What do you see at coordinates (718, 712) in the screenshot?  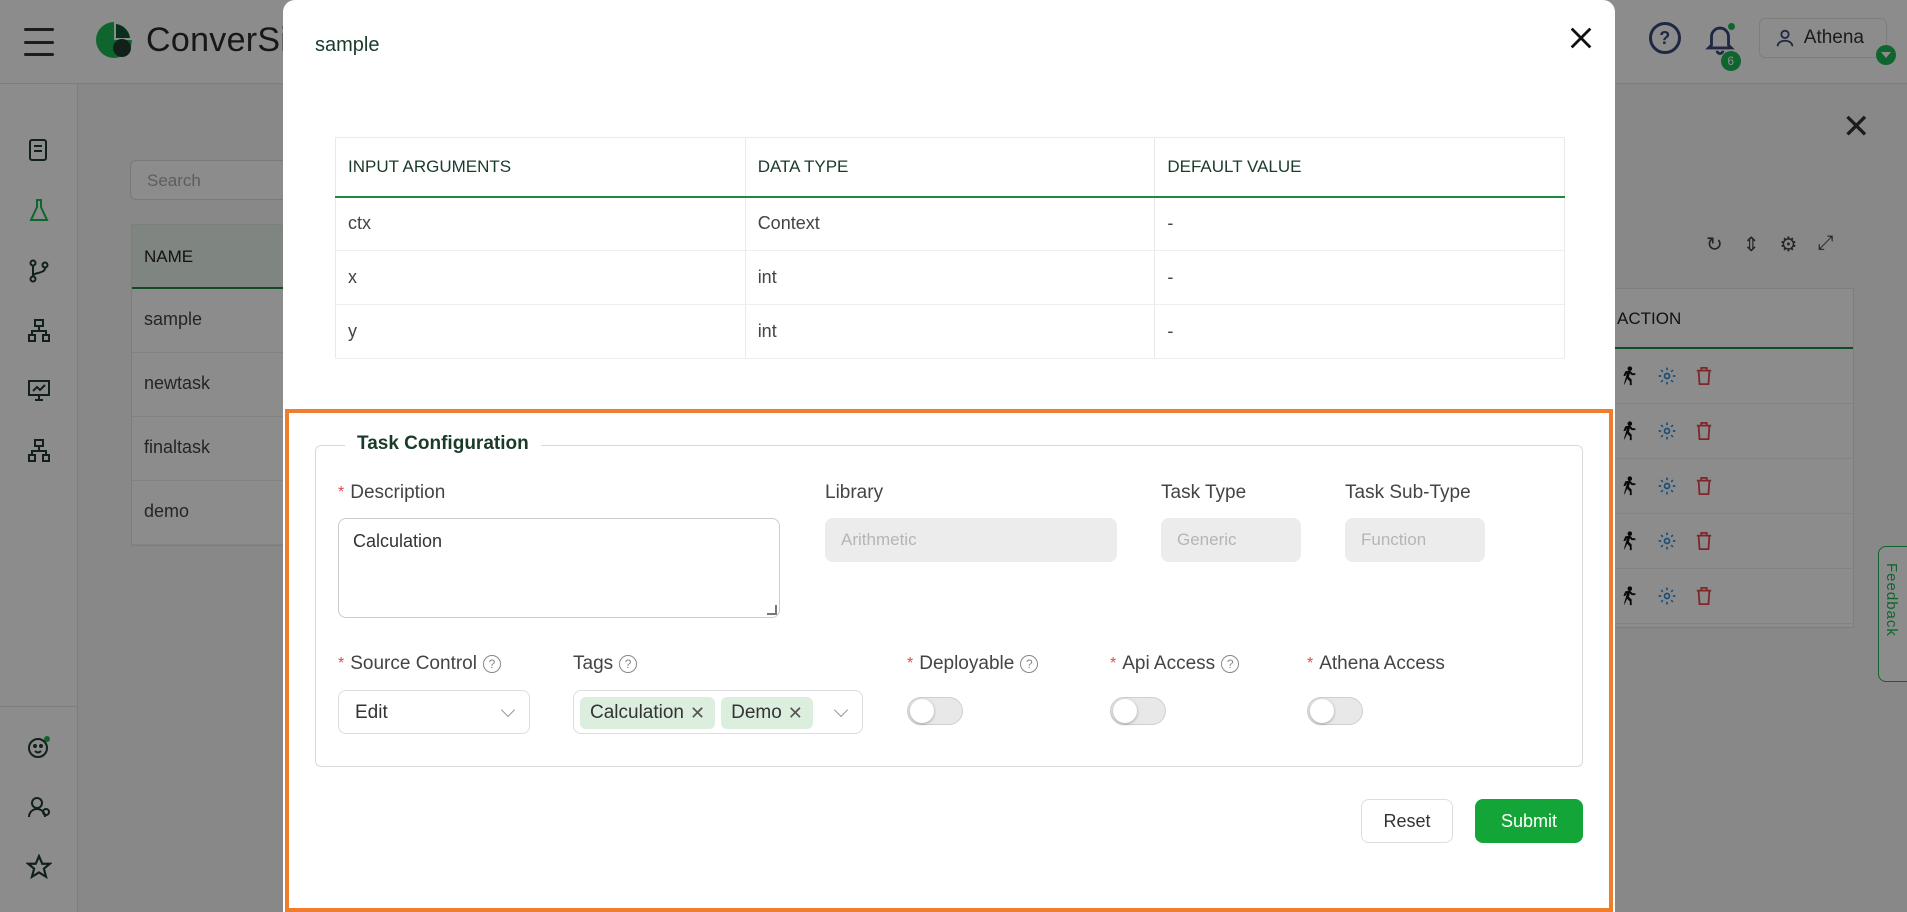 I see `tags-select: Calculation ✕ Demo ✕` at bounding box center [718, 712].